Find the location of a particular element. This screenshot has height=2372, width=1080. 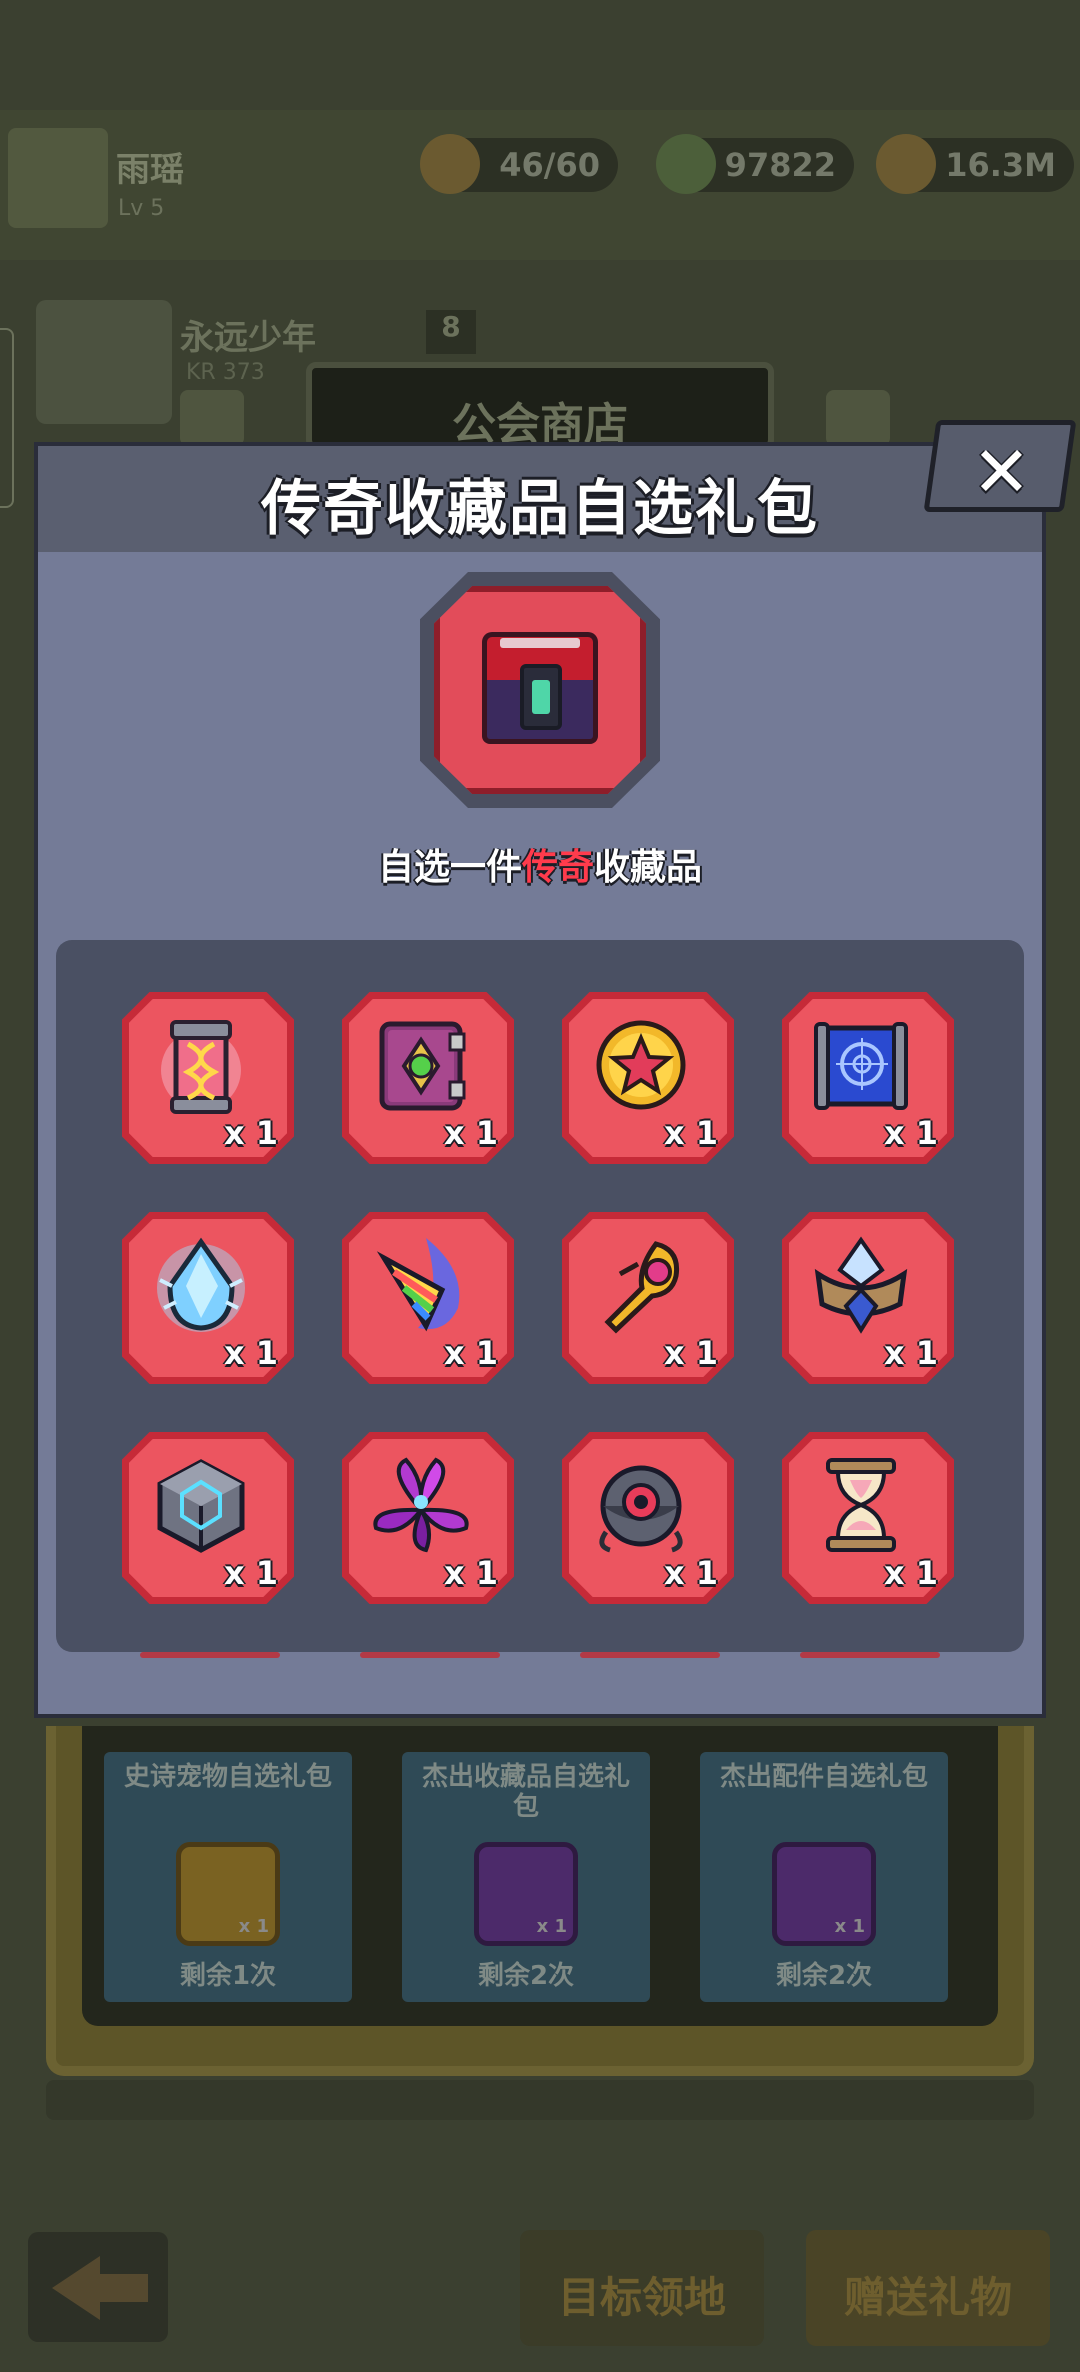

tech-cube-icon is located at coordinates (201, 1505).